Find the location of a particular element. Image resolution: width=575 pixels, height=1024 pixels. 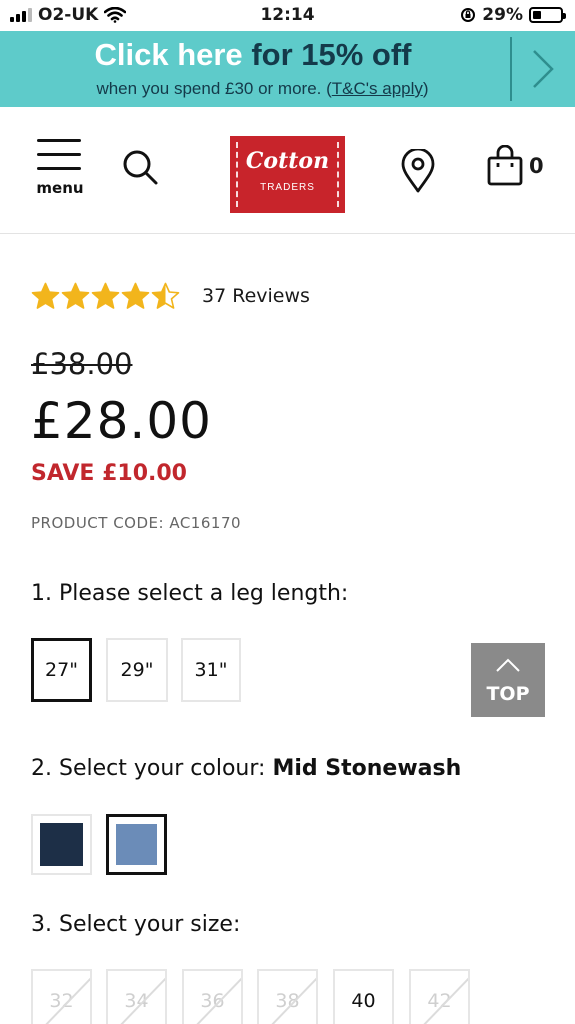

size-option-label: 42 is located at coordinates (439, 1001).